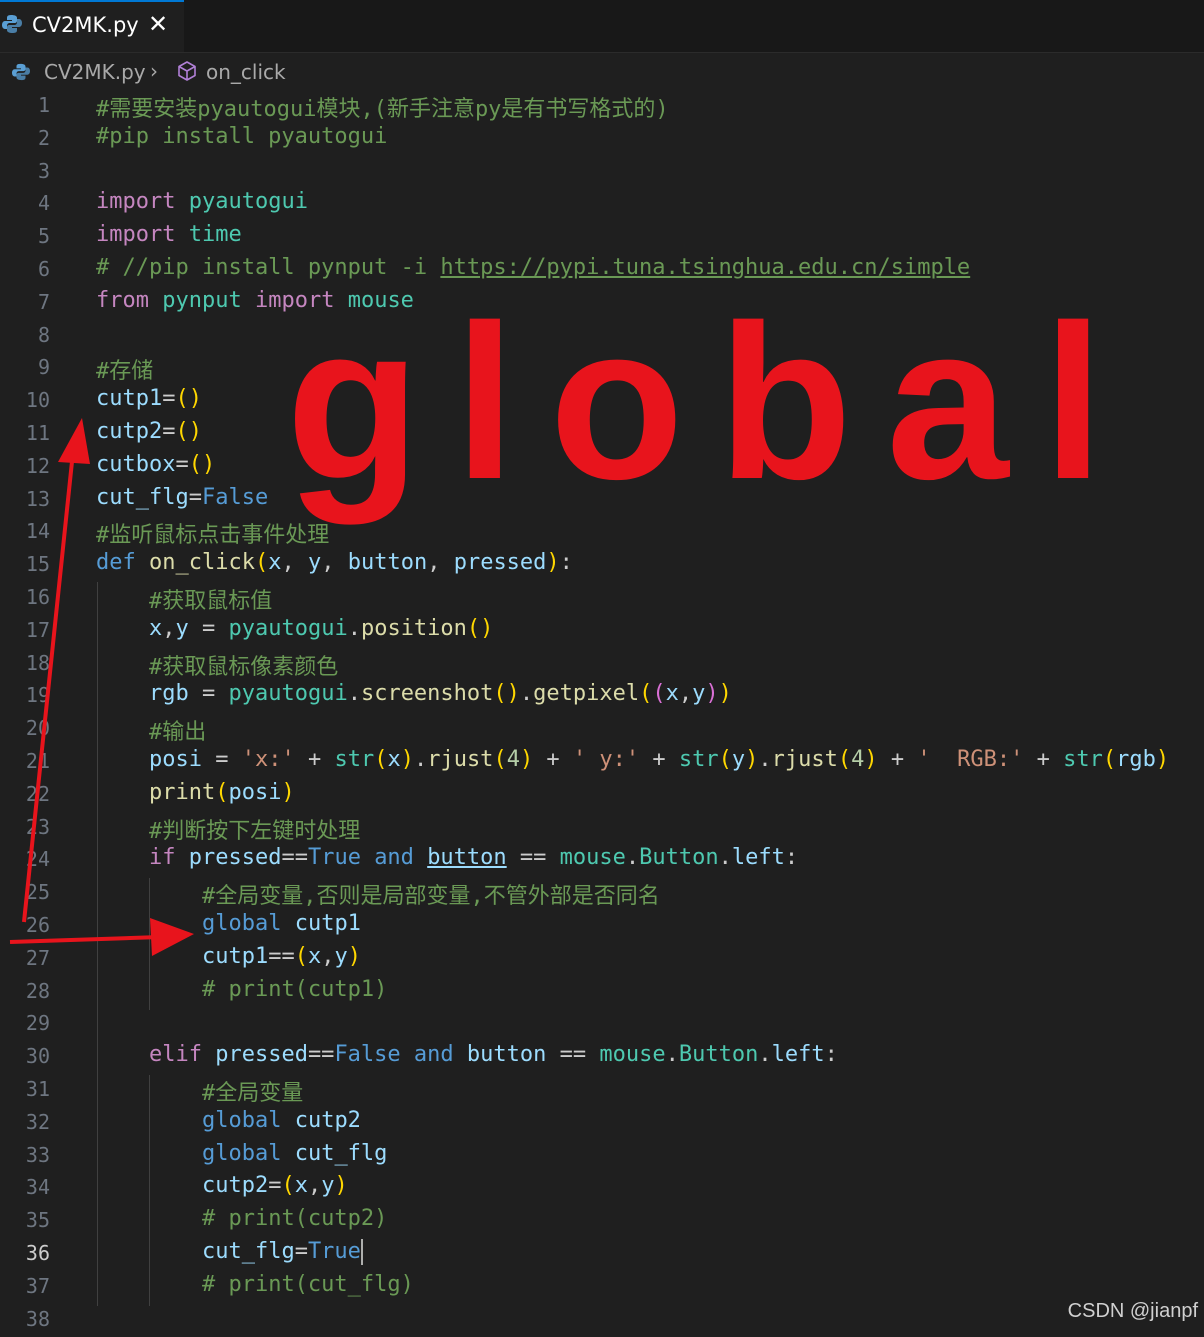 This screenshot has width=1204, height=1337. I want to click on arrow-right-head, so click(172, 937).